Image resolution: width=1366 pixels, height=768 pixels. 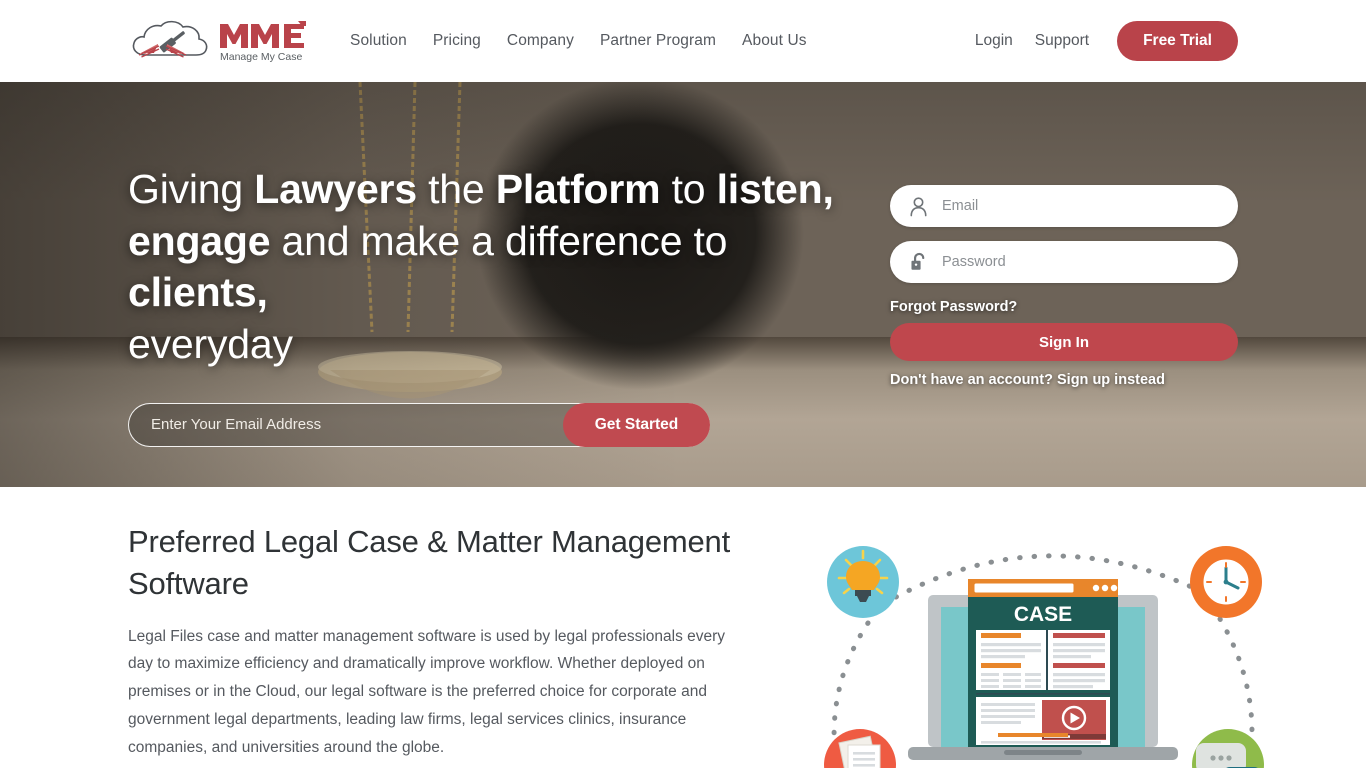 I want to click on lightbulb-icon, so click(x=863, y=582).